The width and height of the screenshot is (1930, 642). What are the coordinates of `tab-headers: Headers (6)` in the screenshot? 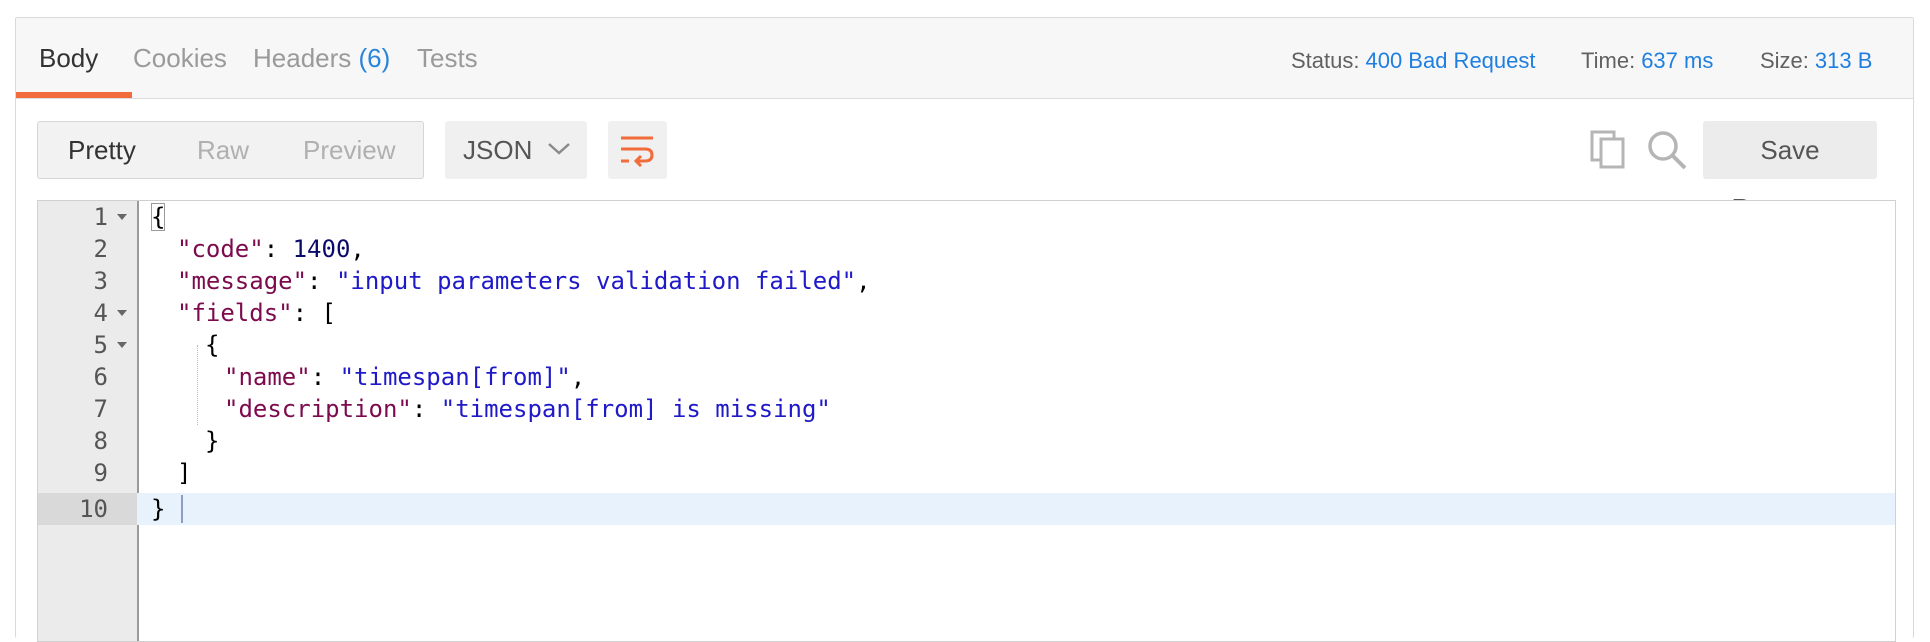 It's located at (321, 58).